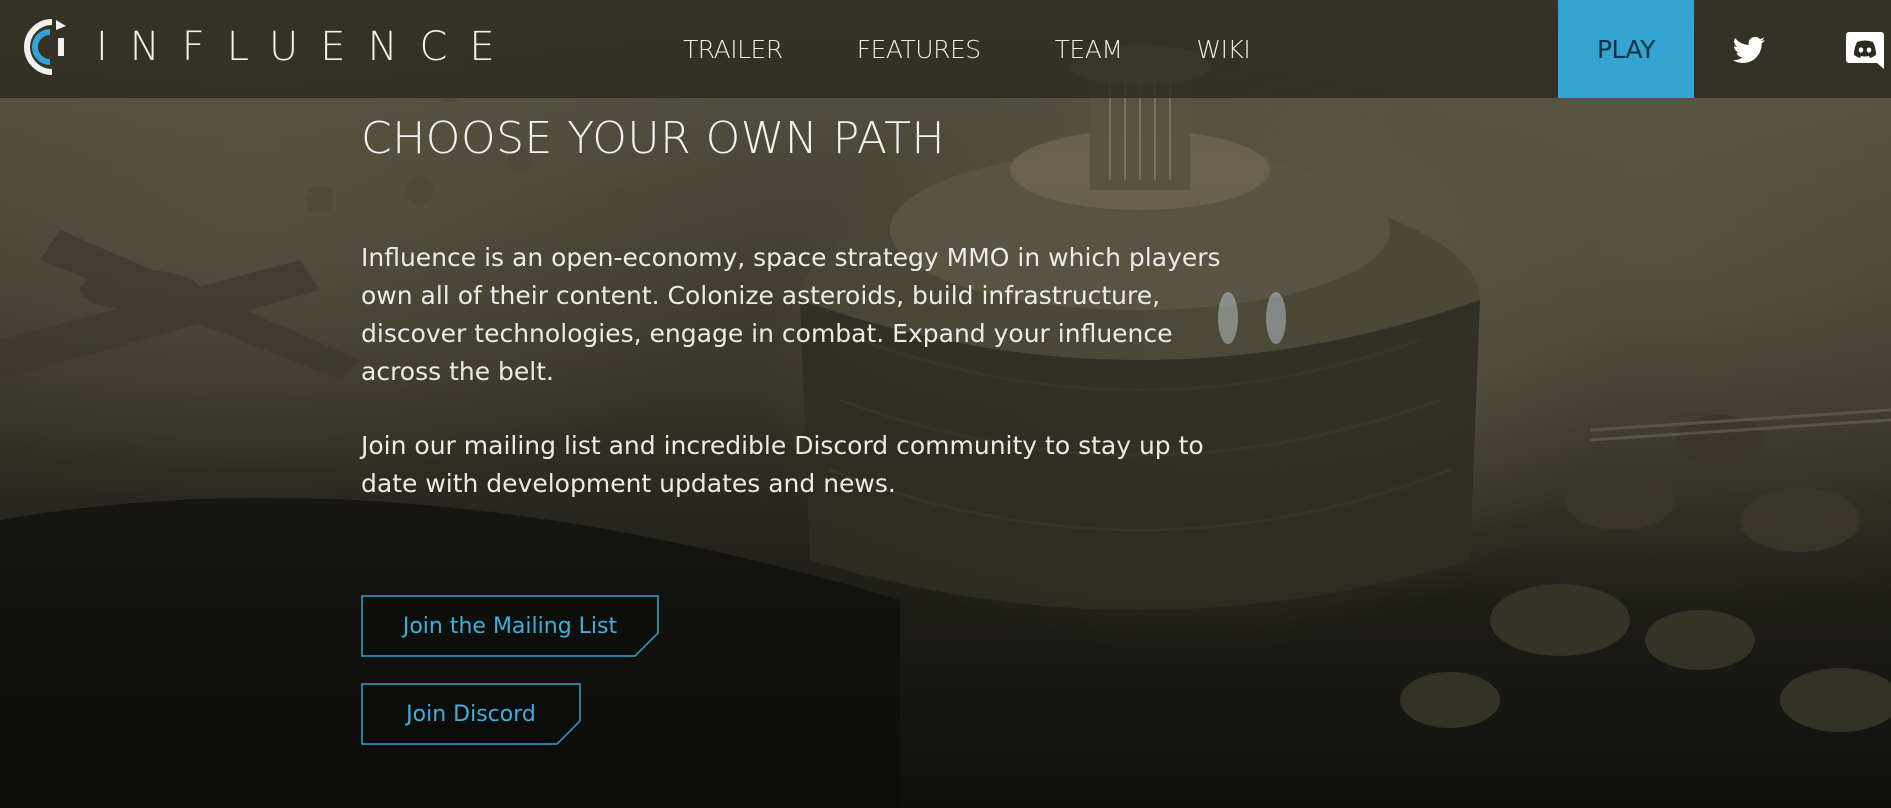 This screenshot has width=1891, height=808. Describe the element at coordinates (919, 49) in the screenshot. I see `nav-link-features: FEATURES` at that location.